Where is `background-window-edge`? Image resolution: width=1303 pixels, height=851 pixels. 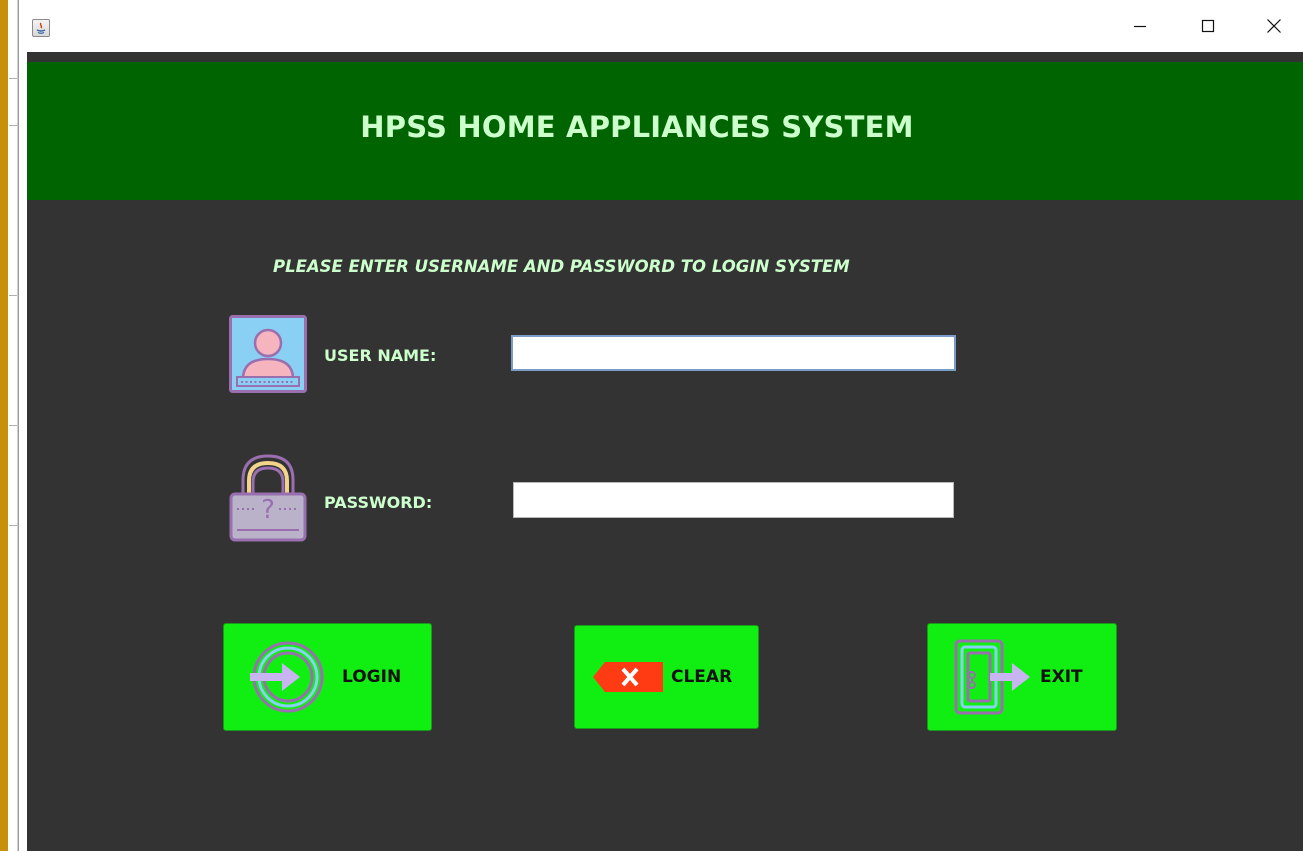
background-window-edge is located at coordinates (9, 425).